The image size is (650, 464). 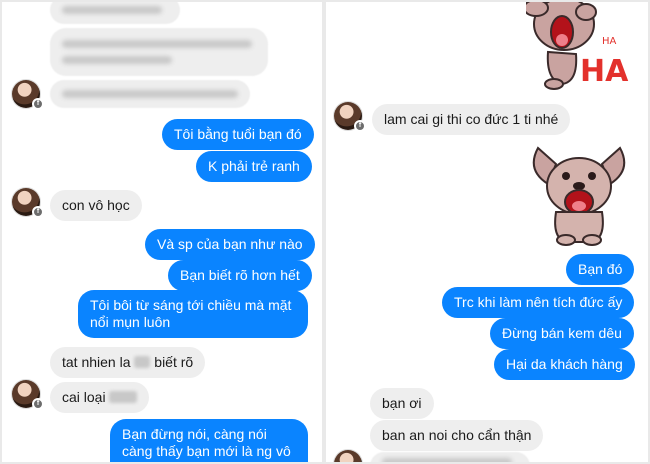 What do you see at coordinates (240, 275) in the screenshot?
I see `outgoing-message: Bạn biết rõ hơn hết` at bounding box center [240, 275].